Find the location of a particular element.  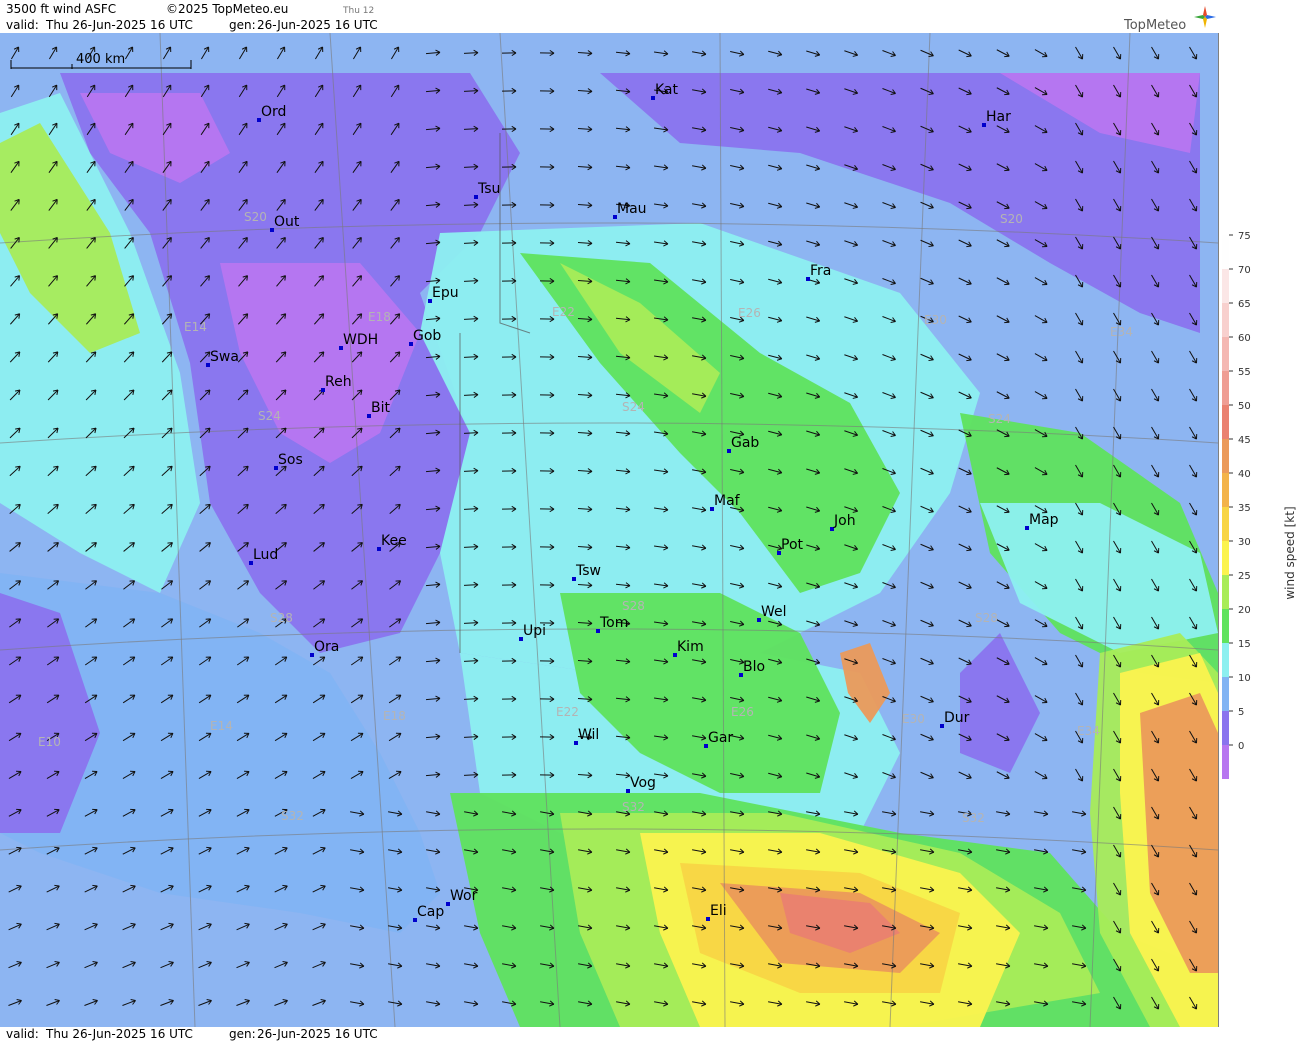

city-marker: Map is located at coordinates (1042, 521).